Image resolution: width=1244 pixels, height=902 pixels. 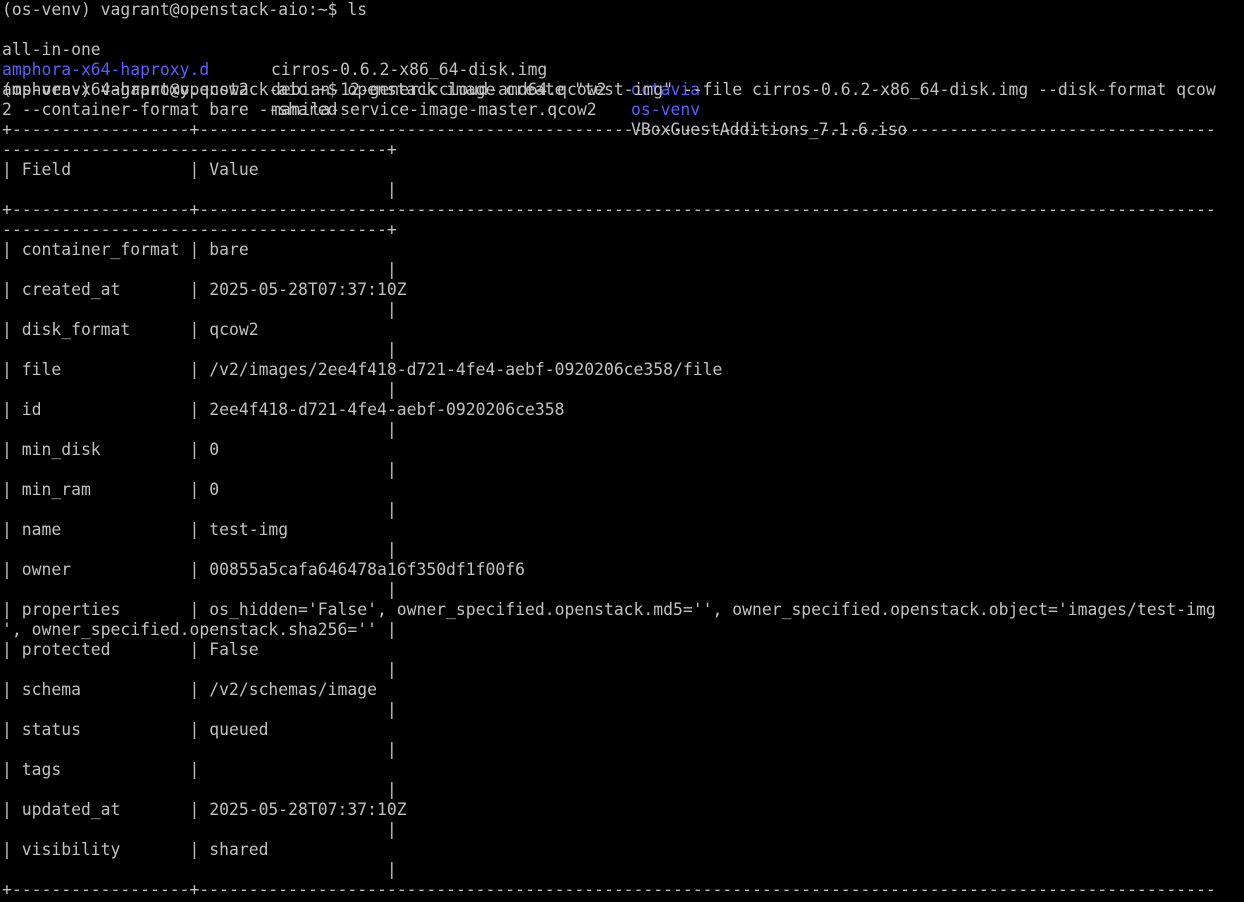 I want to click on table-row-visibility: | visibility | shared, so click(x=135, y=849).